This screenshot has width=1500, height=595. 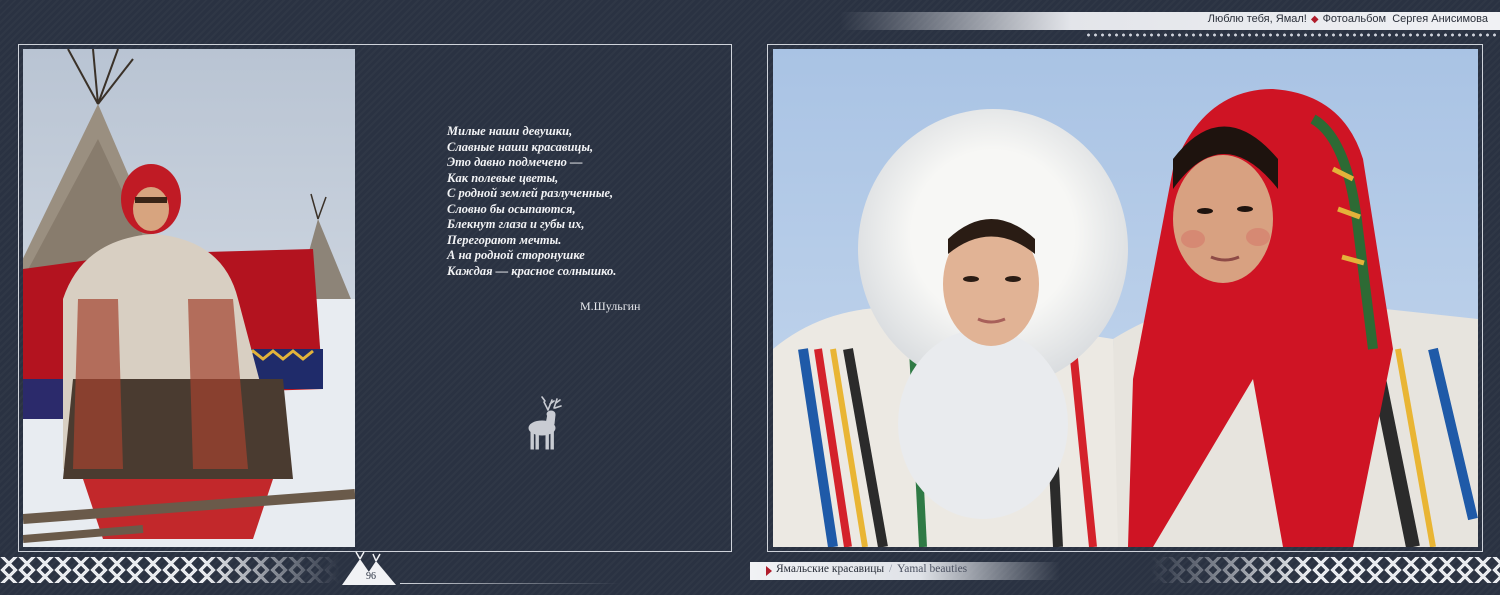 What do you see at coordinates (520, 146) in the screenshot?
I see `poem-line: Славные наши красавицы,` at bounding box center [520, 146].